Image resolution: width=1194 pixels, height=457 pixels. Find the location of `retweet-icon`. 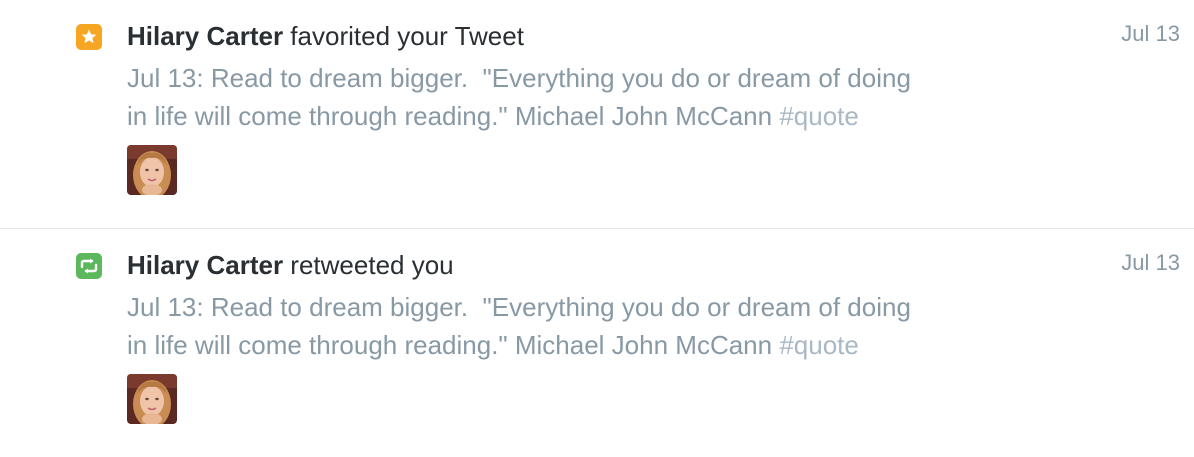

retweet-icon is located at coordinates (89, 266).